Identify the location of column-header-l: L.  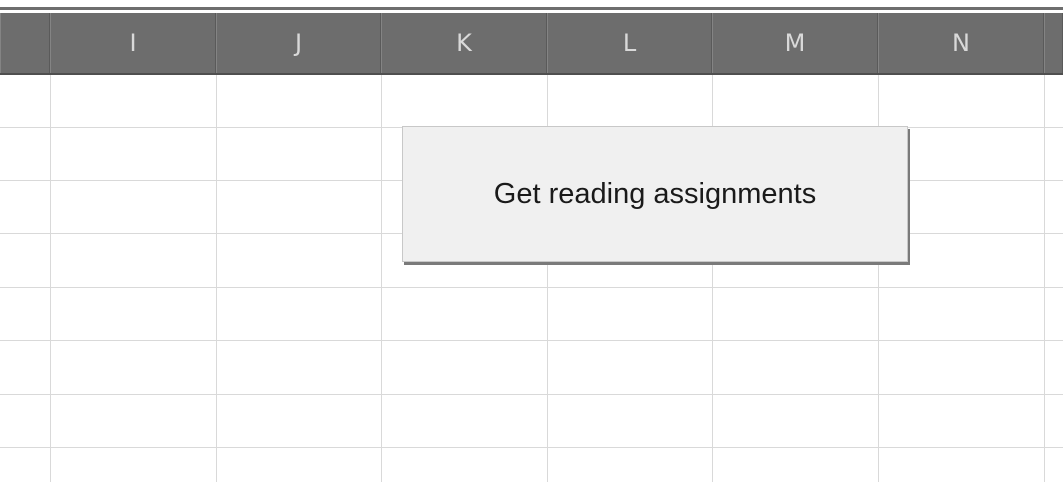
(629, 43).